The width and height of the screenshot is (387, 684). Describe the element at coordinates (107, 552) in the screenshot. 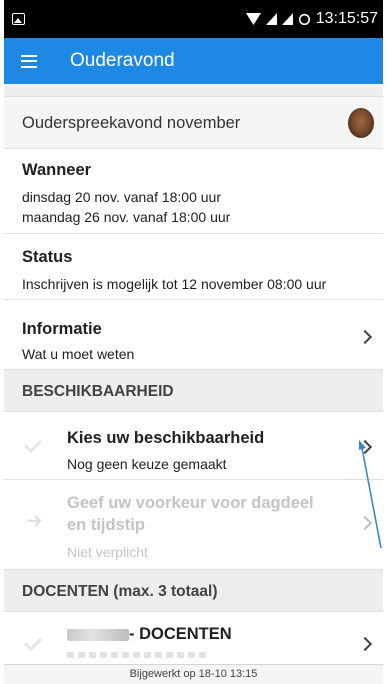

I see `preference-text: Niet verplicht` at that location.